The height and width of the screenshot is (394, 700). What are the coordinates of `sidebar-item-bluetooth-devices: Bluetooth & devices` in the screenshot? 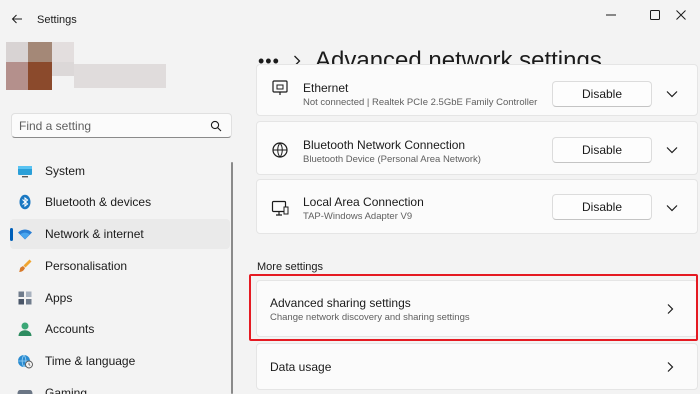 It's located at (120, 202).